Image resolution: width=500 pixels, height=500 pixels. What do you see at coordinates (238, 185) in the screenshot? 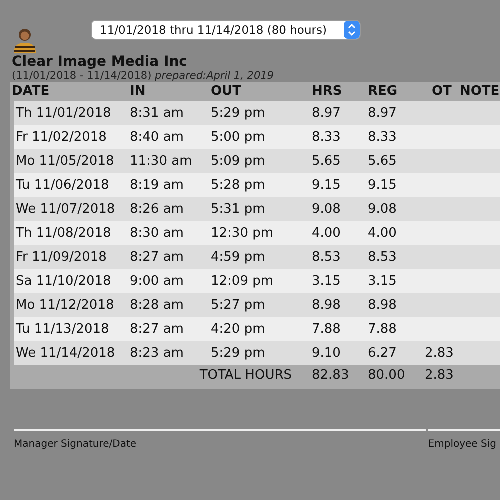
I see `table-cell-text: 5:28 pm` at bounding box center [238, 185].